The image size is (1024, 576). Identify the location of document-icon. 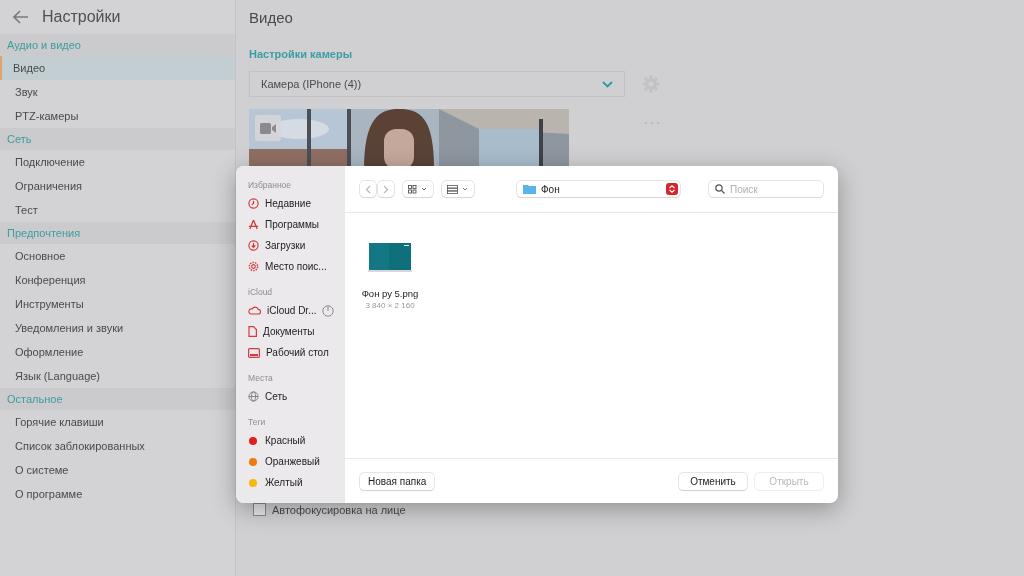
(252, 331).